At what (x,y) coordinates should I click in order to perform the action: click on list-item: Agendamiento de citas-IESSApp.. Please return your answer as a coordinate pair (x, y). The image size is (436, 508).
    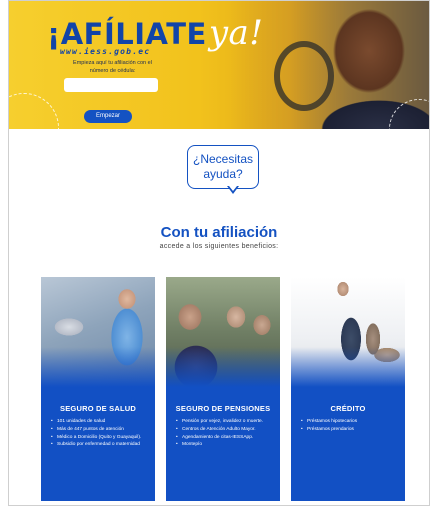
    Looking at the image, I should click on (225, 438).